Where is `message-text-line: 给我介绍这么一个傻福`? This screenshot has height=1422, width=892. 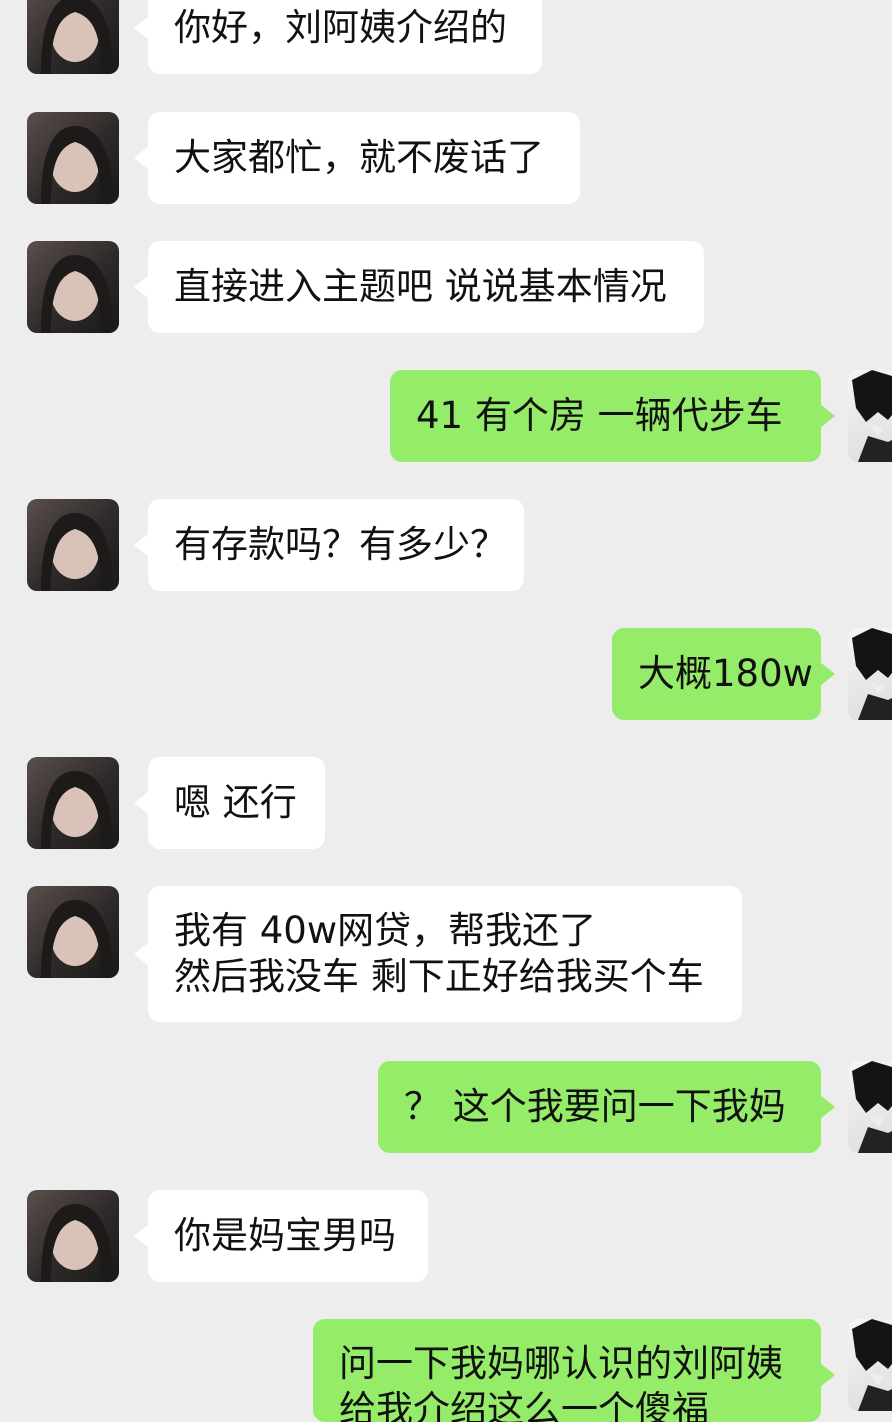
message-text-line: 给我介绍这么一个傻福 is located at coordinates (524, 1405).